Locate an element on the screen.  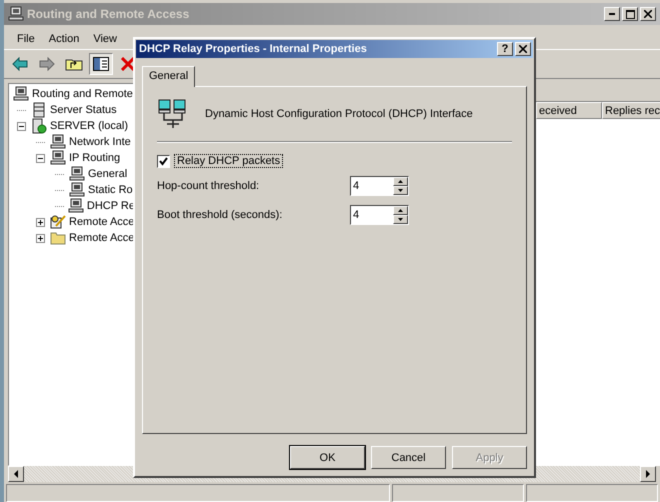
minimize-button is located at coordinates (612, 14).